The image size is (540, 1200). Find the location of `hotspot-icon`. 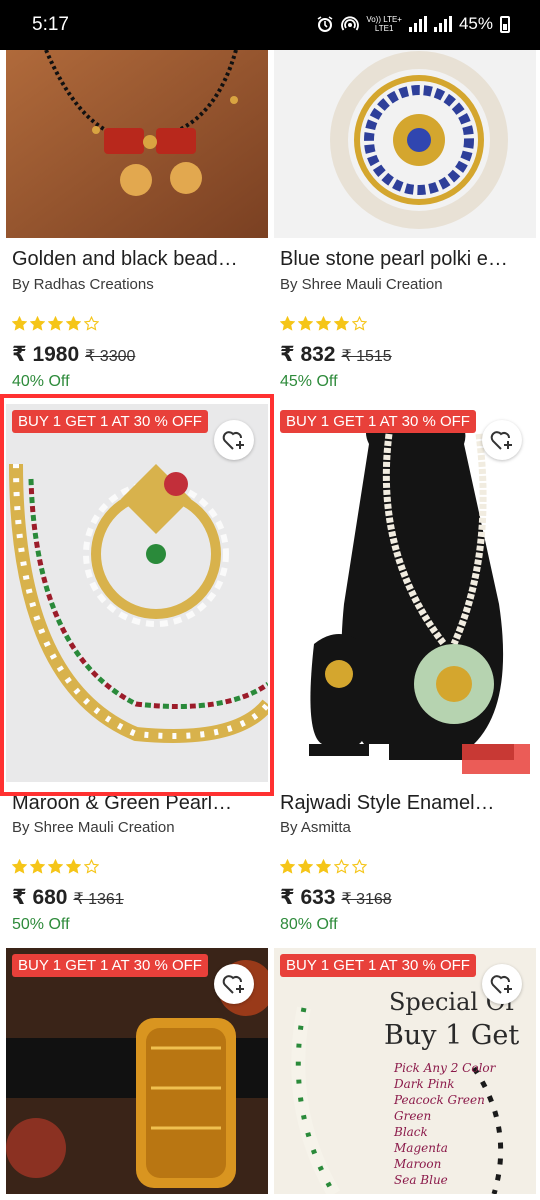

hotspot-icon is located at coordinates (350, 23).